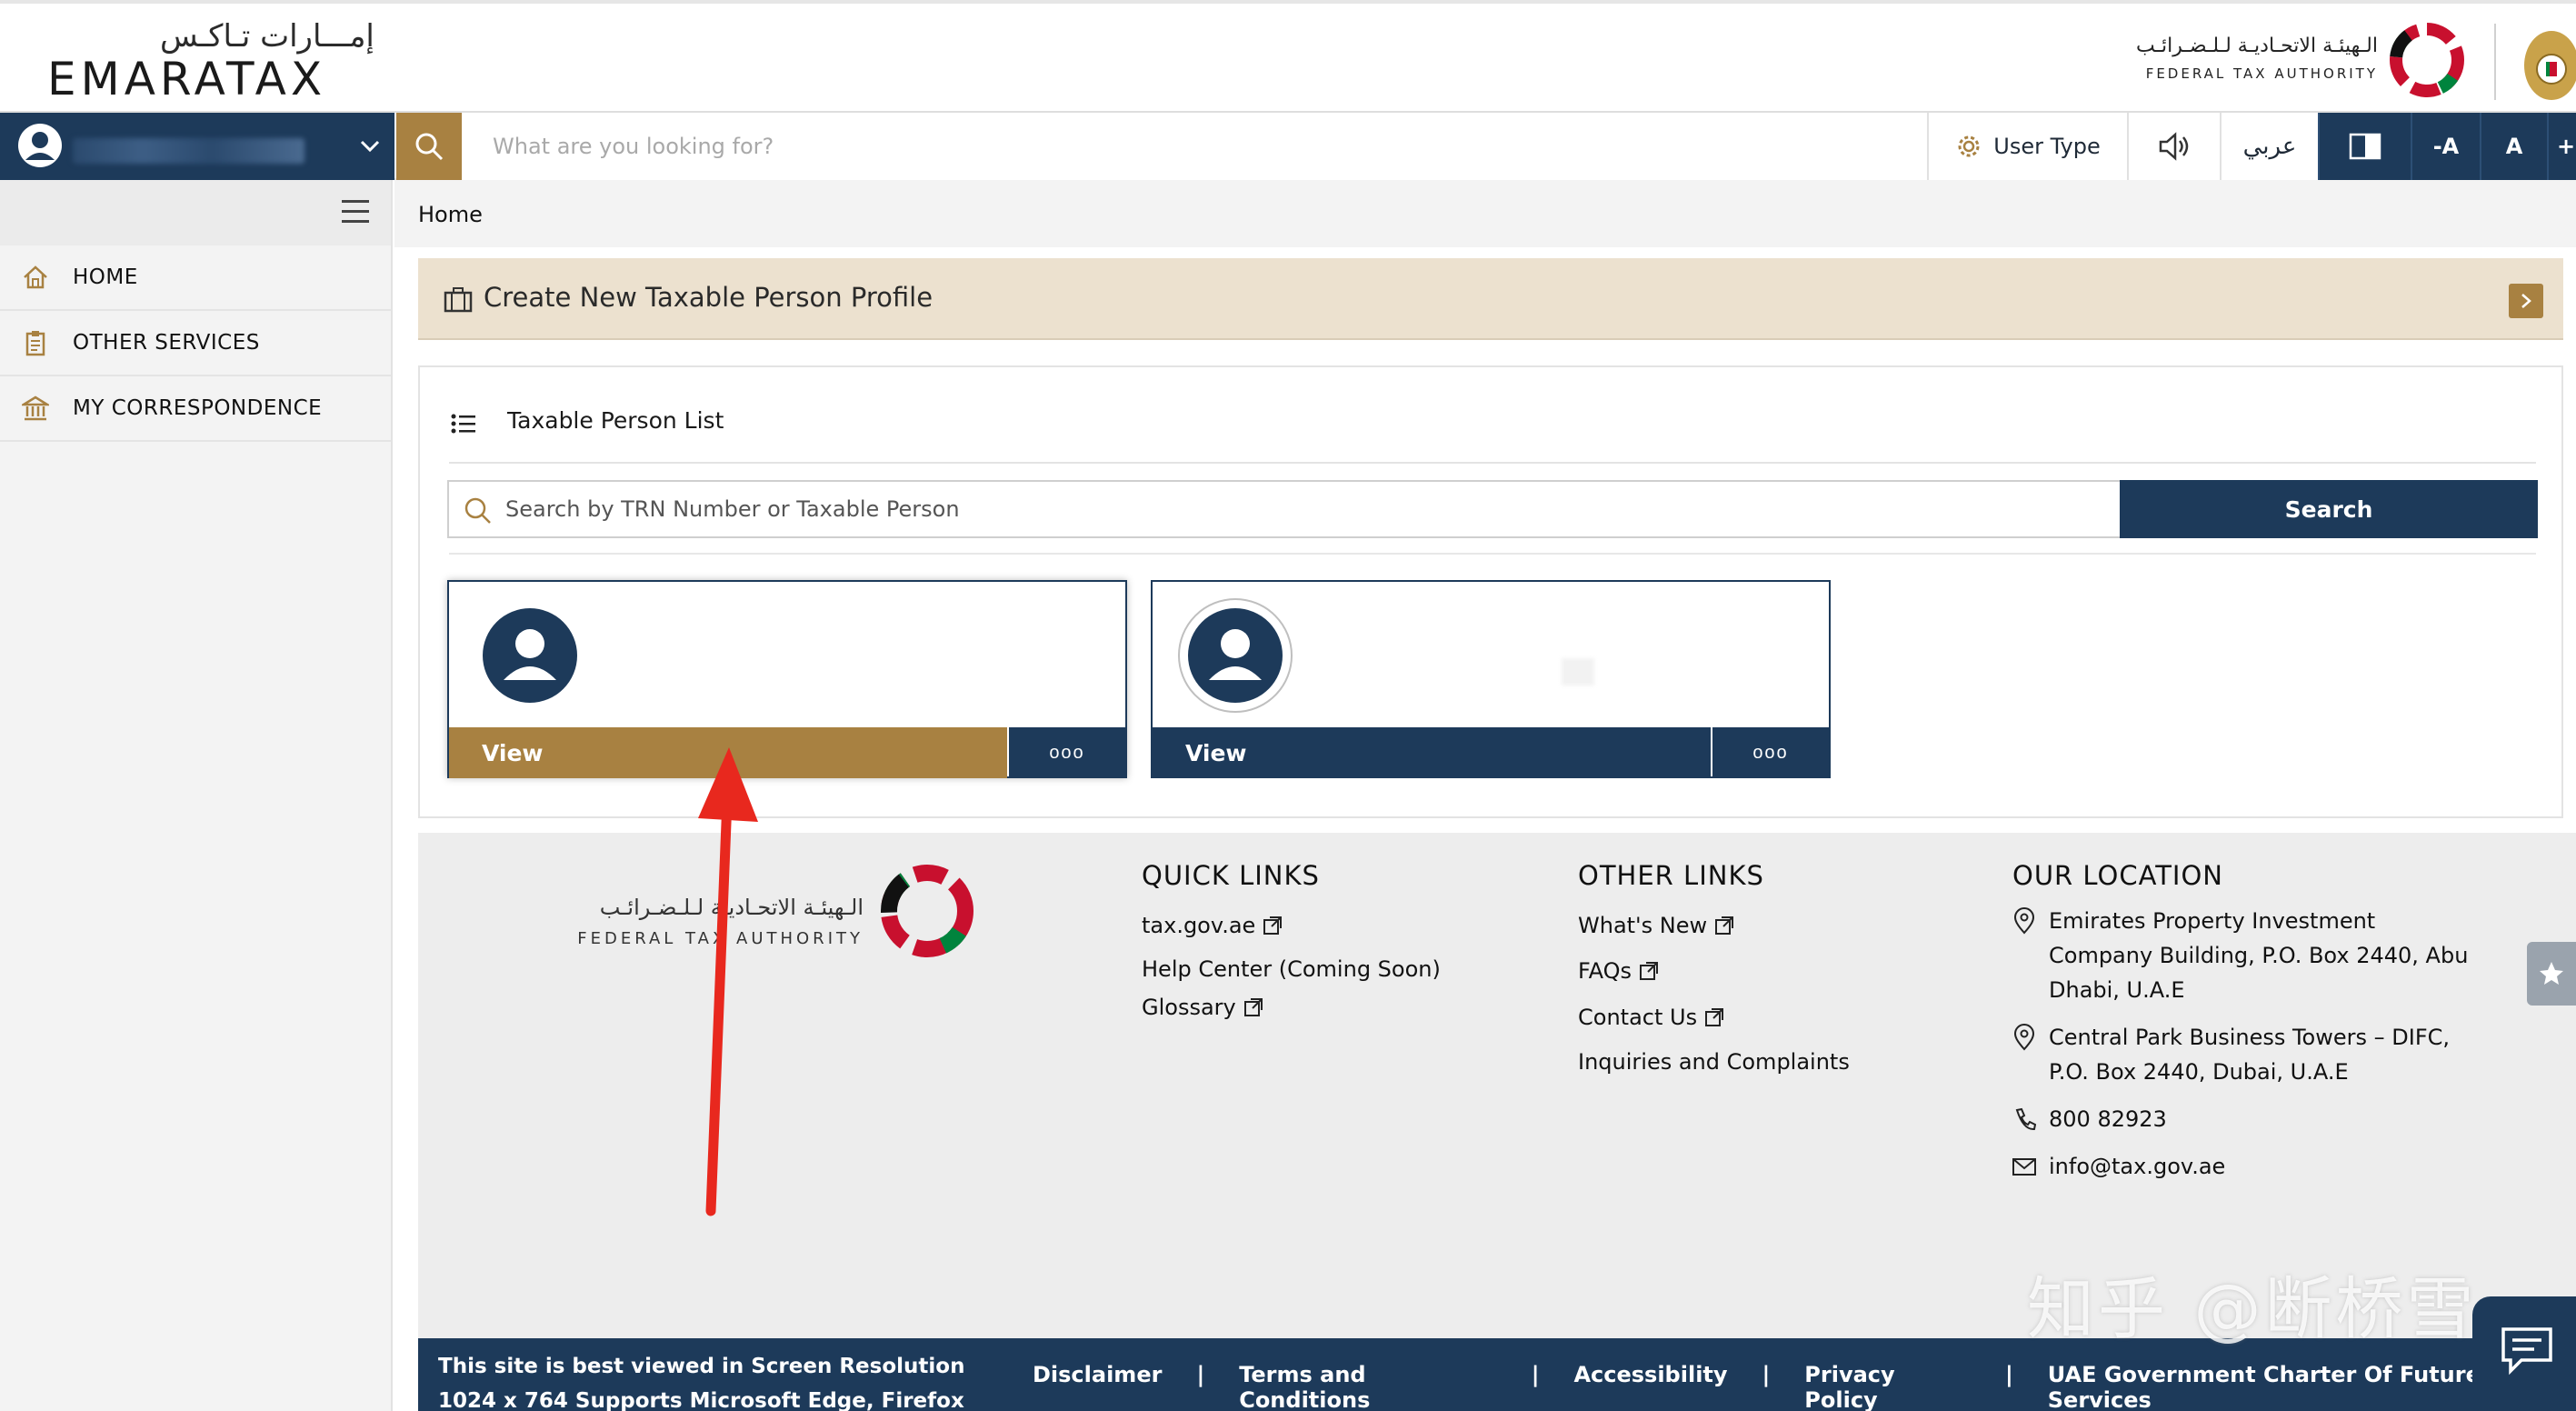  What do you see at coordinates (2561, 146) in the screenshot?
I see `font-increase-button: +` at bounding box center [2561, 146].